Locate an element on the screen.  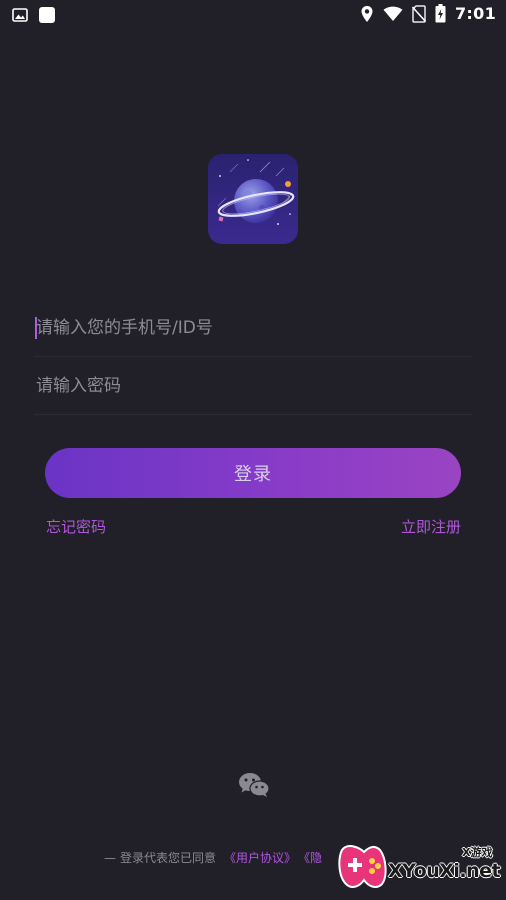
image-icon is located at coordinates (20, 15).